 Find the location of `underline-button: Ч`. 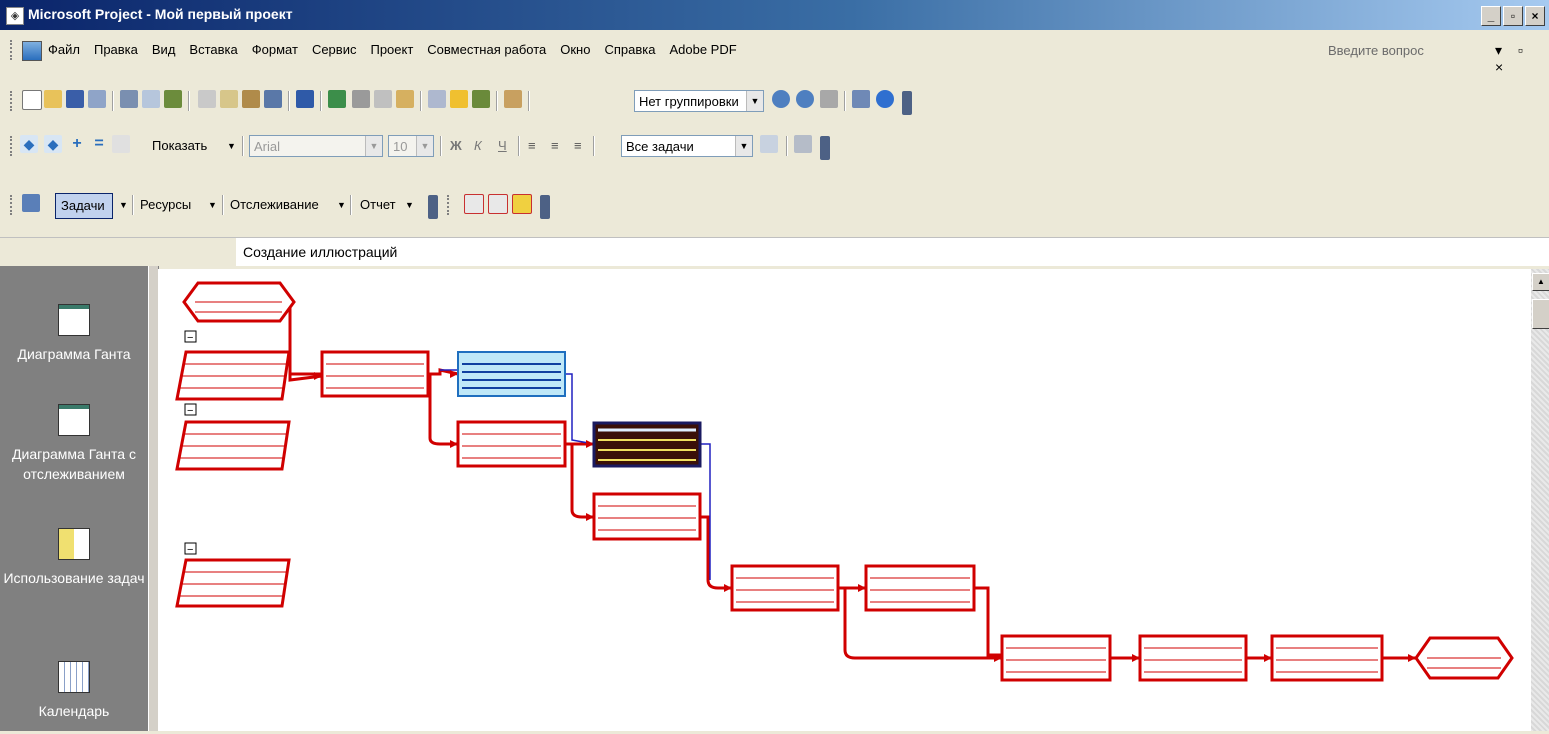

underline-button: Ч is located at coordinates (502, 145).